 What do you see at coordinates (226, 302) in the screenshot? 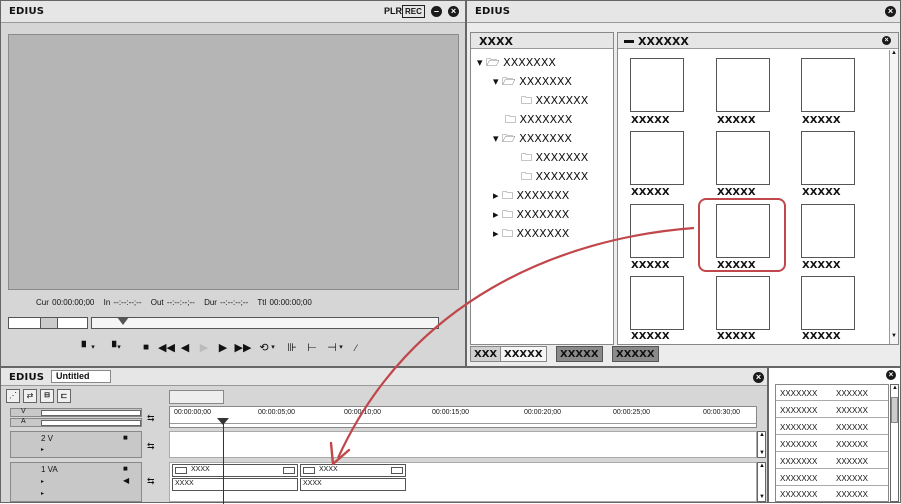
I see `dur-timecode: Dur --:--:--;--` at bounding box center [226, 302].